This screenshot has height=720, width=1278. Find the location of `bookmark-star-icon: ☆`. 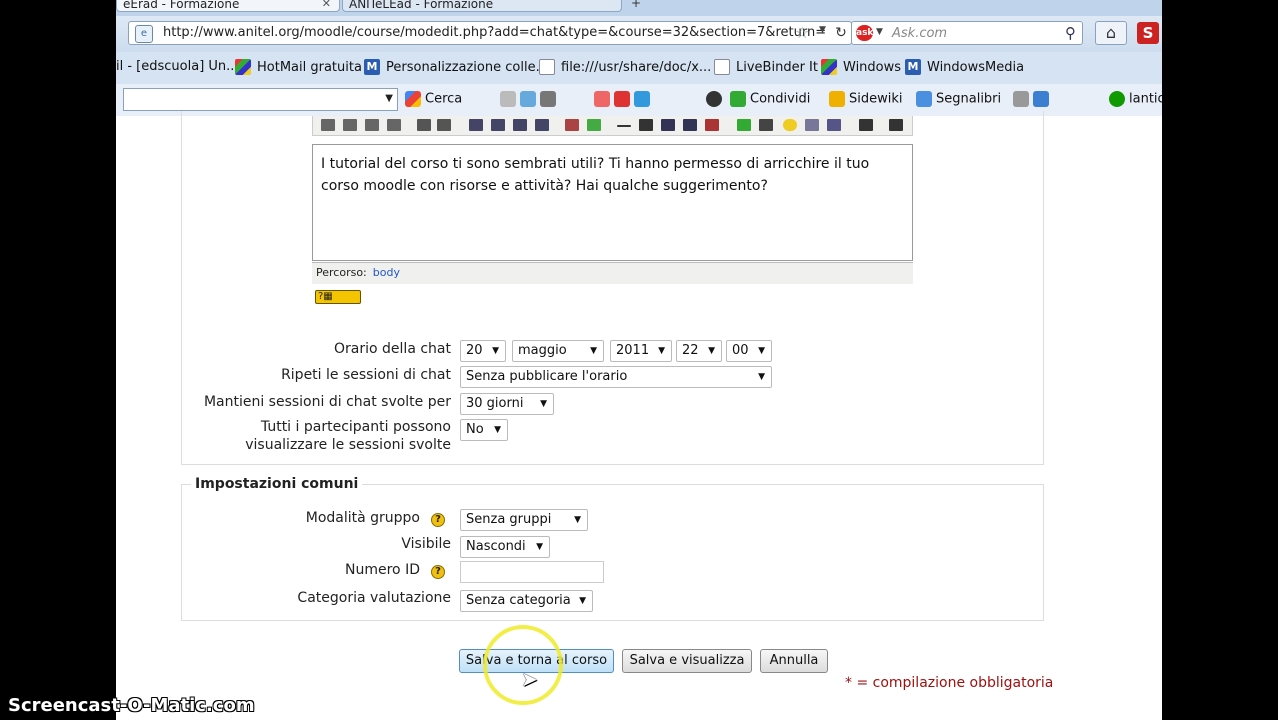

bookmark-star-icon: ☆ is located at coordinates (802, 32).